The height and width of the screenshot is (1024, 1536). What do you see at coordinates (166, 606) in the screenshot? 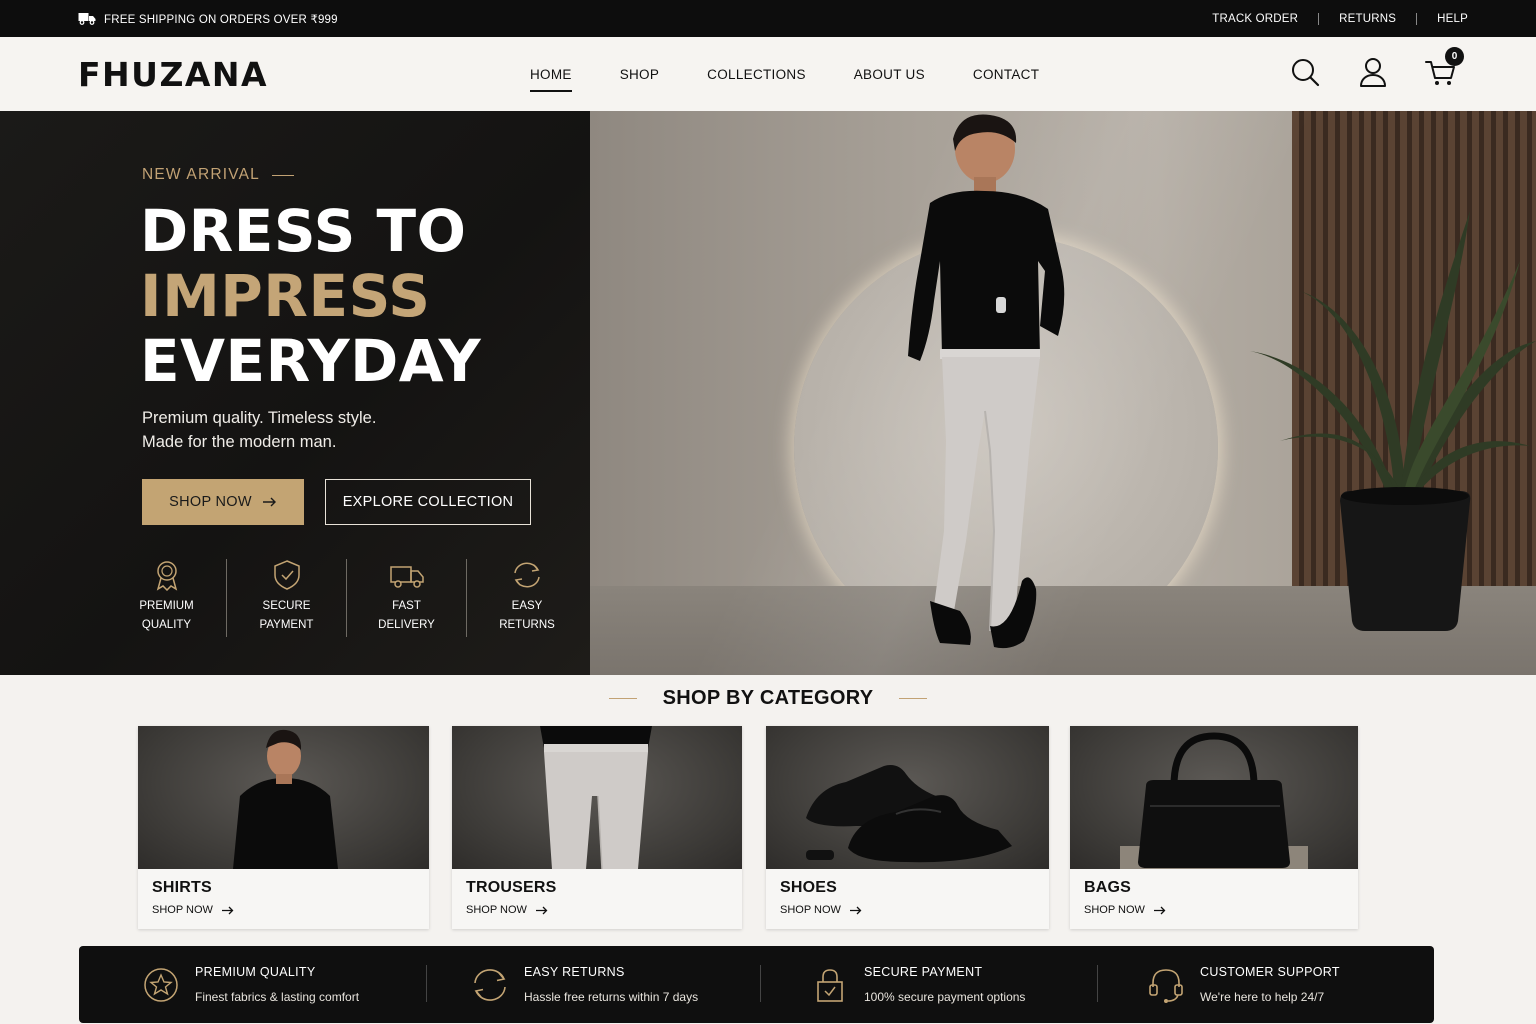
I see `feature-line-1: PREMIUM` at bounding box center [166, 606].